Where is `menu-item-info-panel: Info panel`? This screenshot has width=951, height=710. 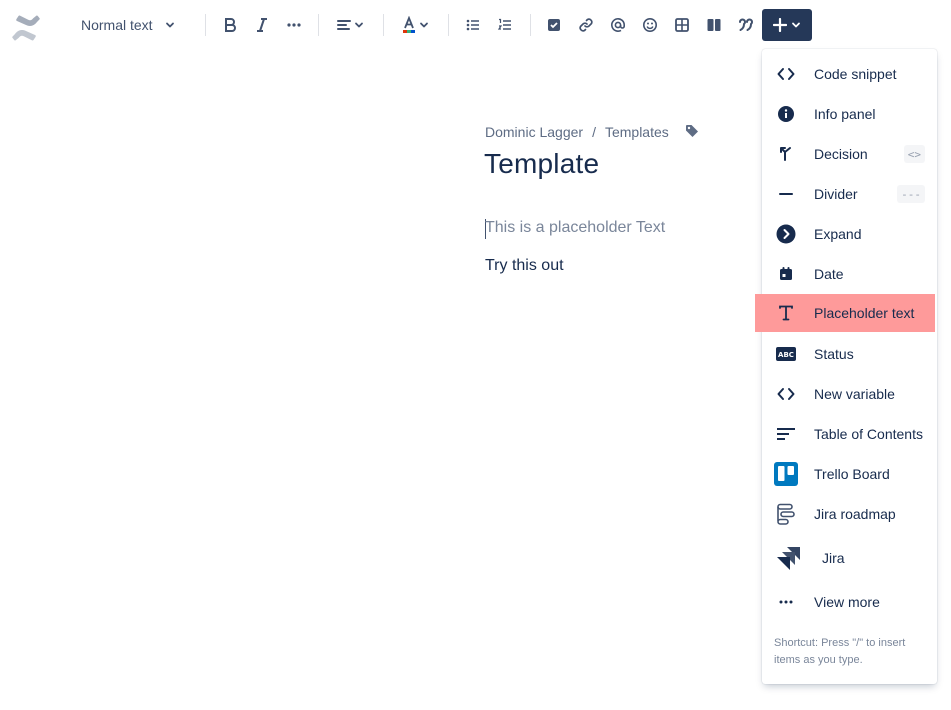 menu-item-info-panel: Info panel is located at coordinates (849, 114).